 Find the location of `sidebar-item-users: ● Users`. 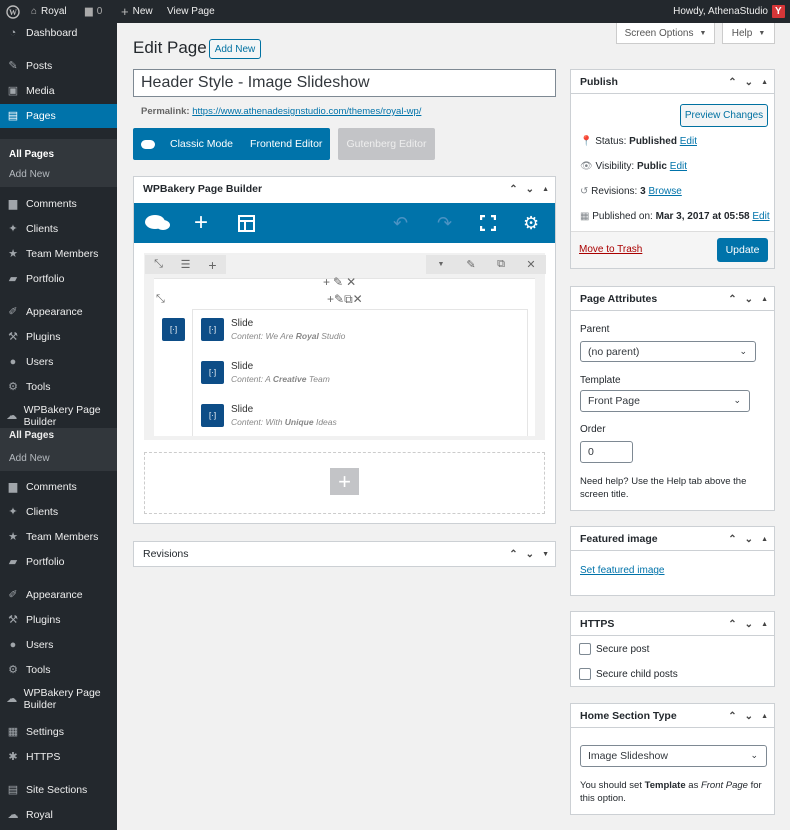

sidebar-item-users: ● Users is located at coordinates (58, 645).